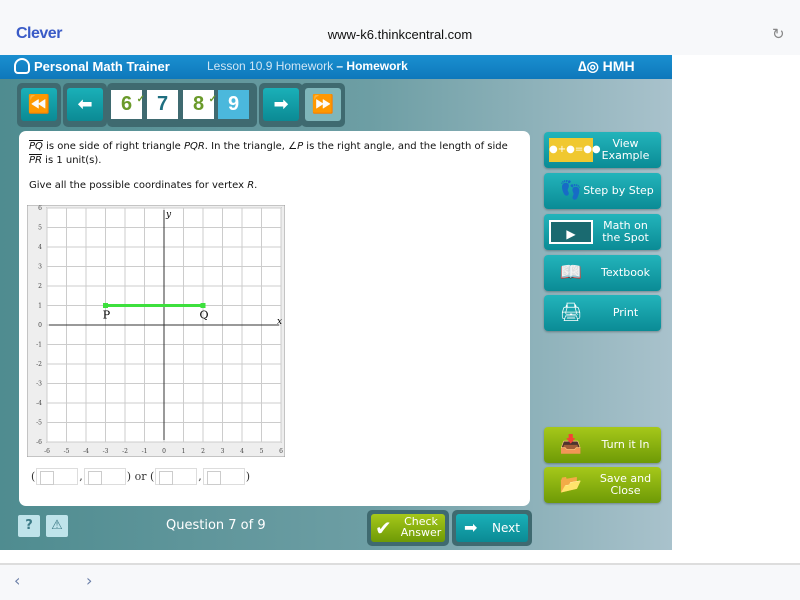 This screenshot has height=600, width=800. Describe the element at coordinates (86, 451) in the screenshot. I see `x-tick-label: -4` at that location.